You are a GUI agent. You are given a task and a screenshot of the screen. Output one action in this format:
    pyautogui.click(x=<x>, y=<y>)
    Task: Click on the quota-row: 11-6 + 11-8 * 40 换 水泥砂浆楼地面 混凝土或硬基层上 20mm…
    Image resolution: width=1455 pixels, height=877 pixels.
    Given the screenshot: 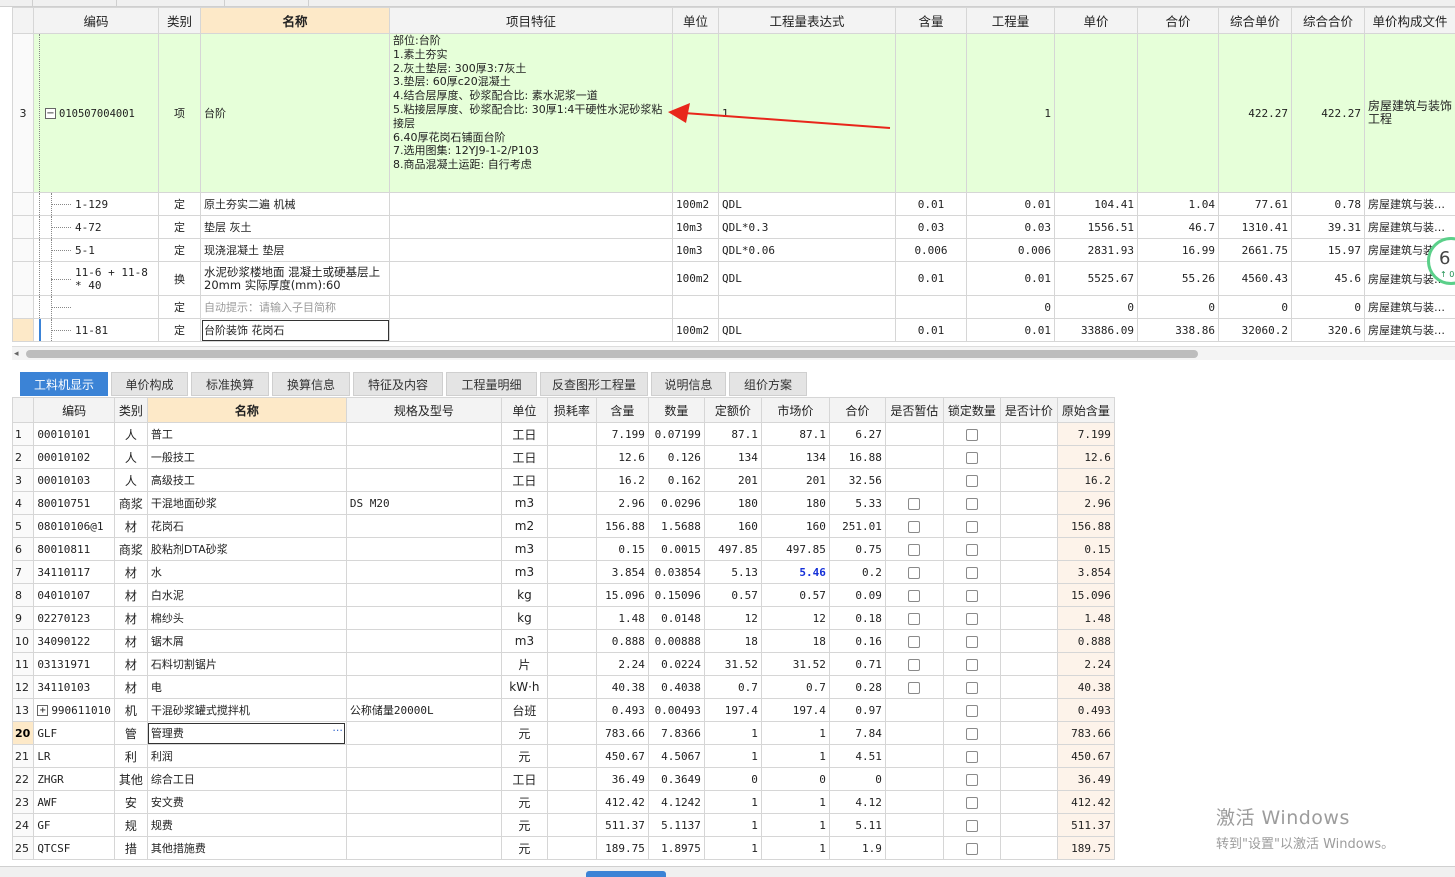 What is the action you would take?
    pyautogui.click(x=733, y=278)
    